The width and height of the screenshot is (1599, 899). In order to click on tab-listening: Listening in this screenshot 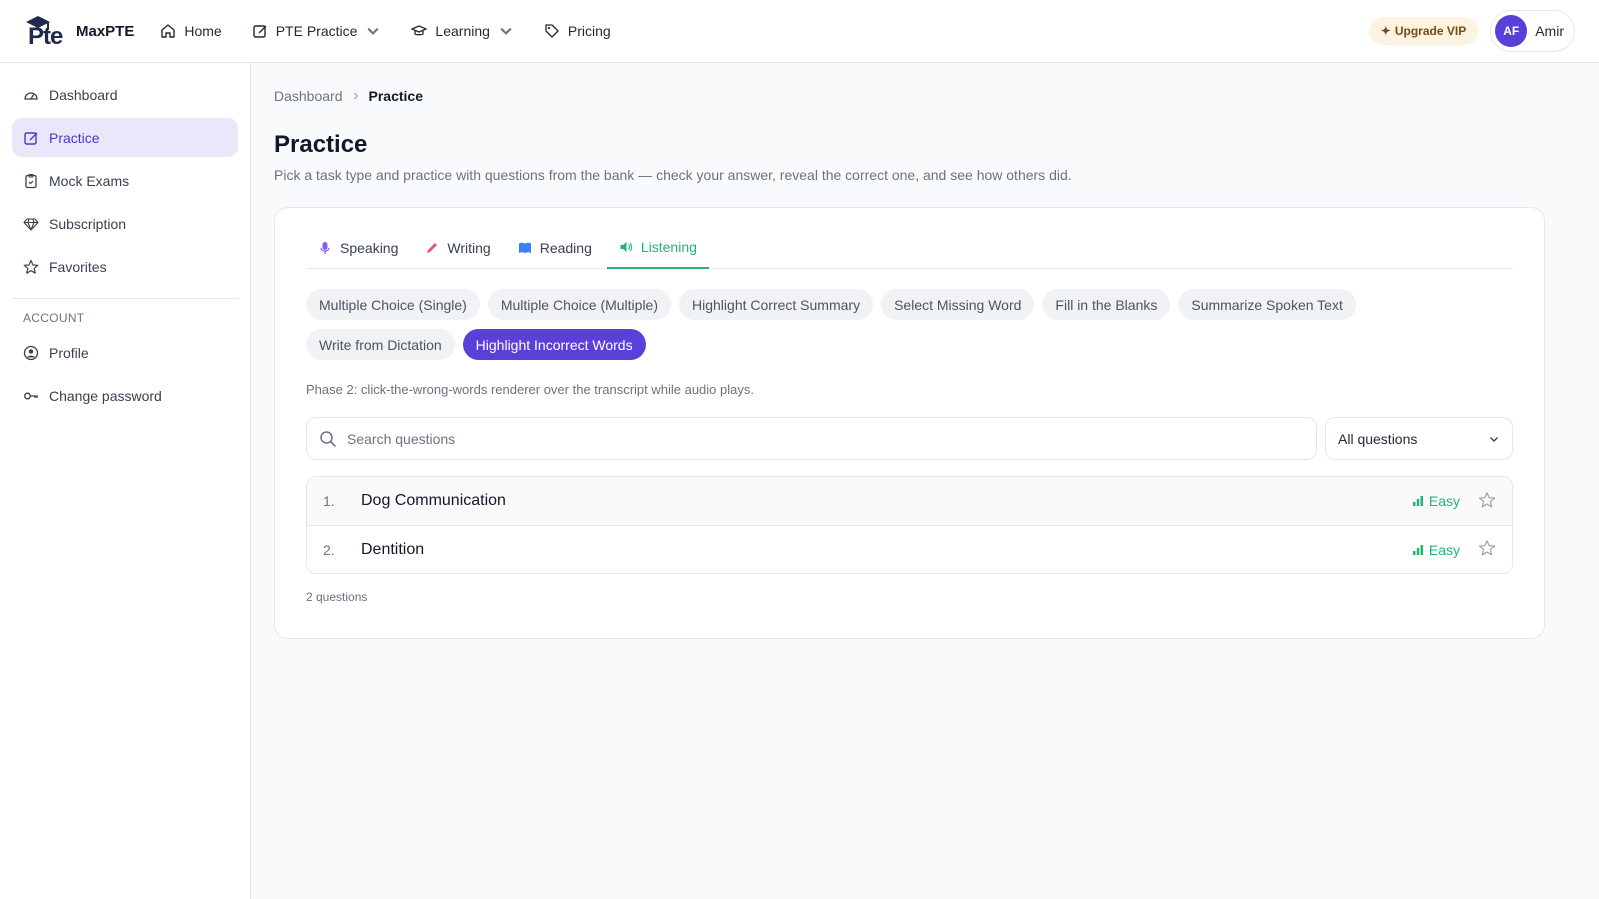, I will do `click(657, 247)`.